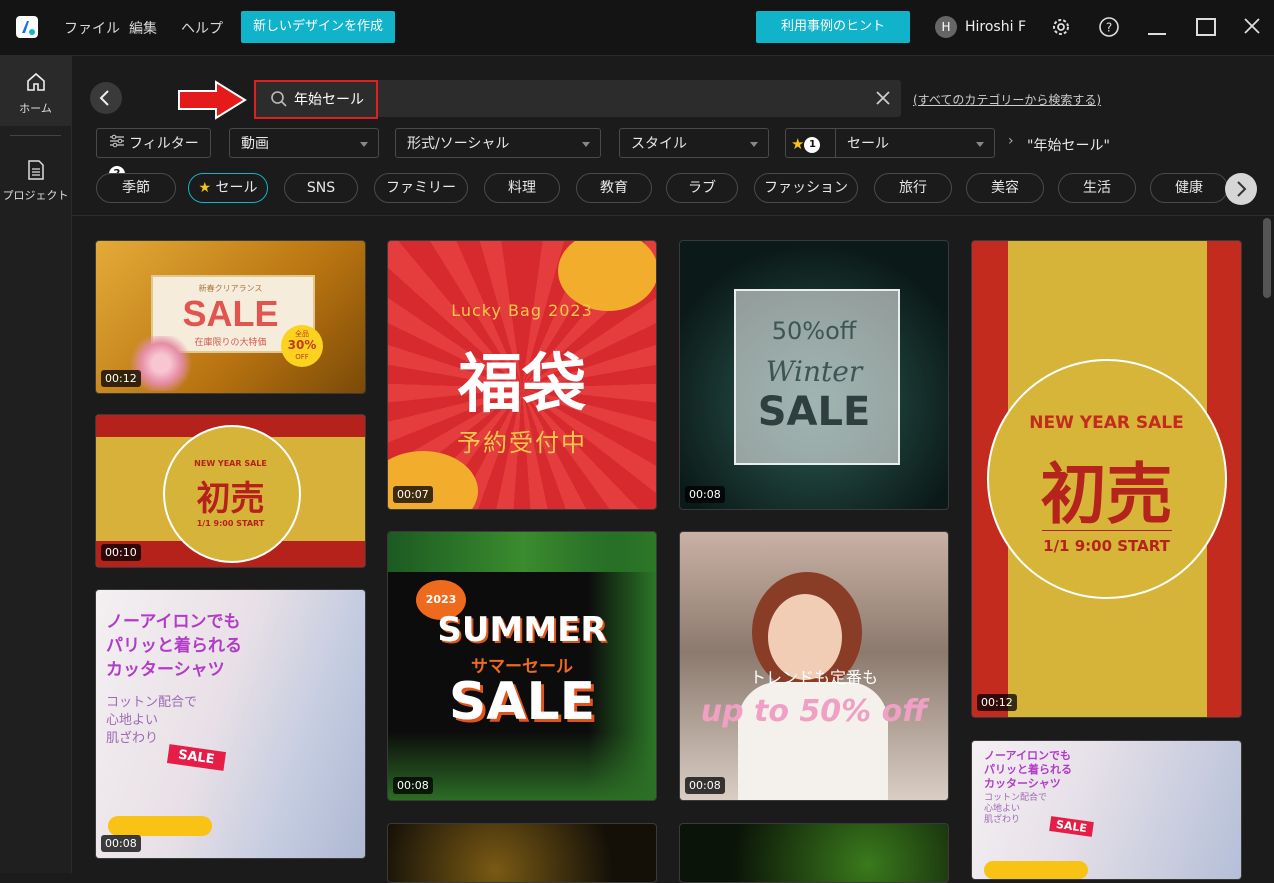 The height and width of the screenshot is (883, 1274). Describe the element at coordinates (522, 443) in the screenshot. I see `card-text: 予約受付中` at that location.